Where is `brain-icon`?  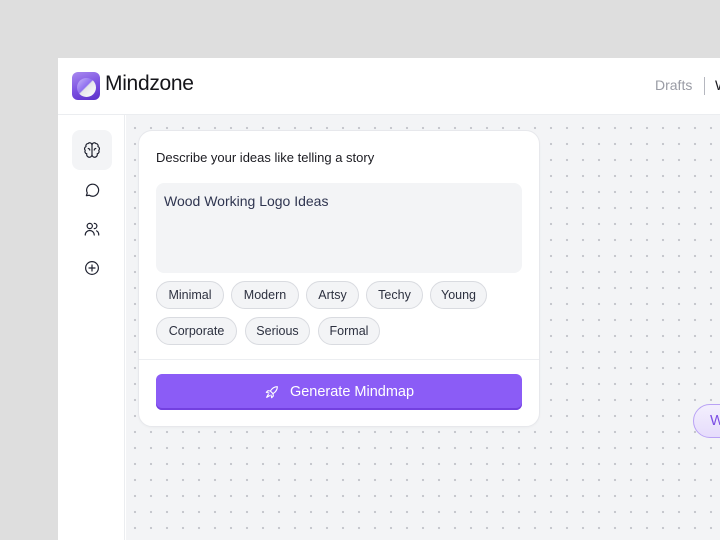 brain-icon is located at coordinates (92, 150).